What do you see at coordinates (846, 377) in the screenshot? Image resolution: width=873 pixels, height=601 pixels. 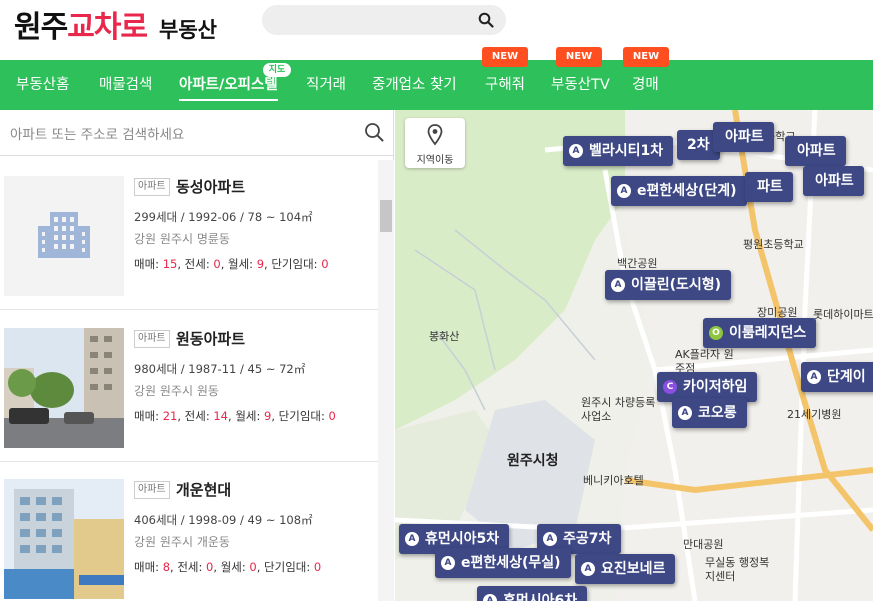 I see `marker-label: 단계이` at bounding box center [846, 377].